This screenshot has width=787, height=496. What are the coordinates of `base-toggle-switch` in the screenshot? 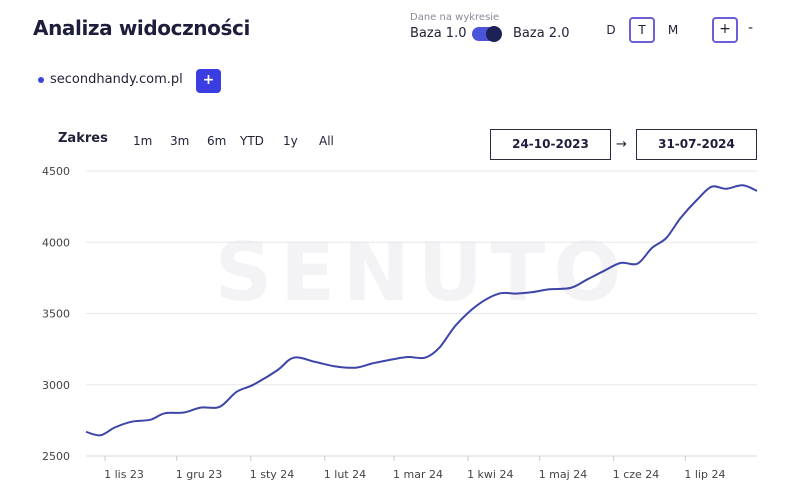 It's located at (487, 34).